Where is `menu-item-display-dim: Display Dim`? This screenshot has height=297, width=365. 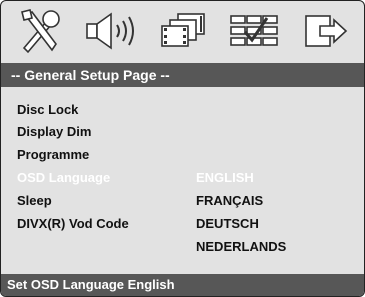
menu-item-display-dim: Display Dim is located at coordinates (54, 131).